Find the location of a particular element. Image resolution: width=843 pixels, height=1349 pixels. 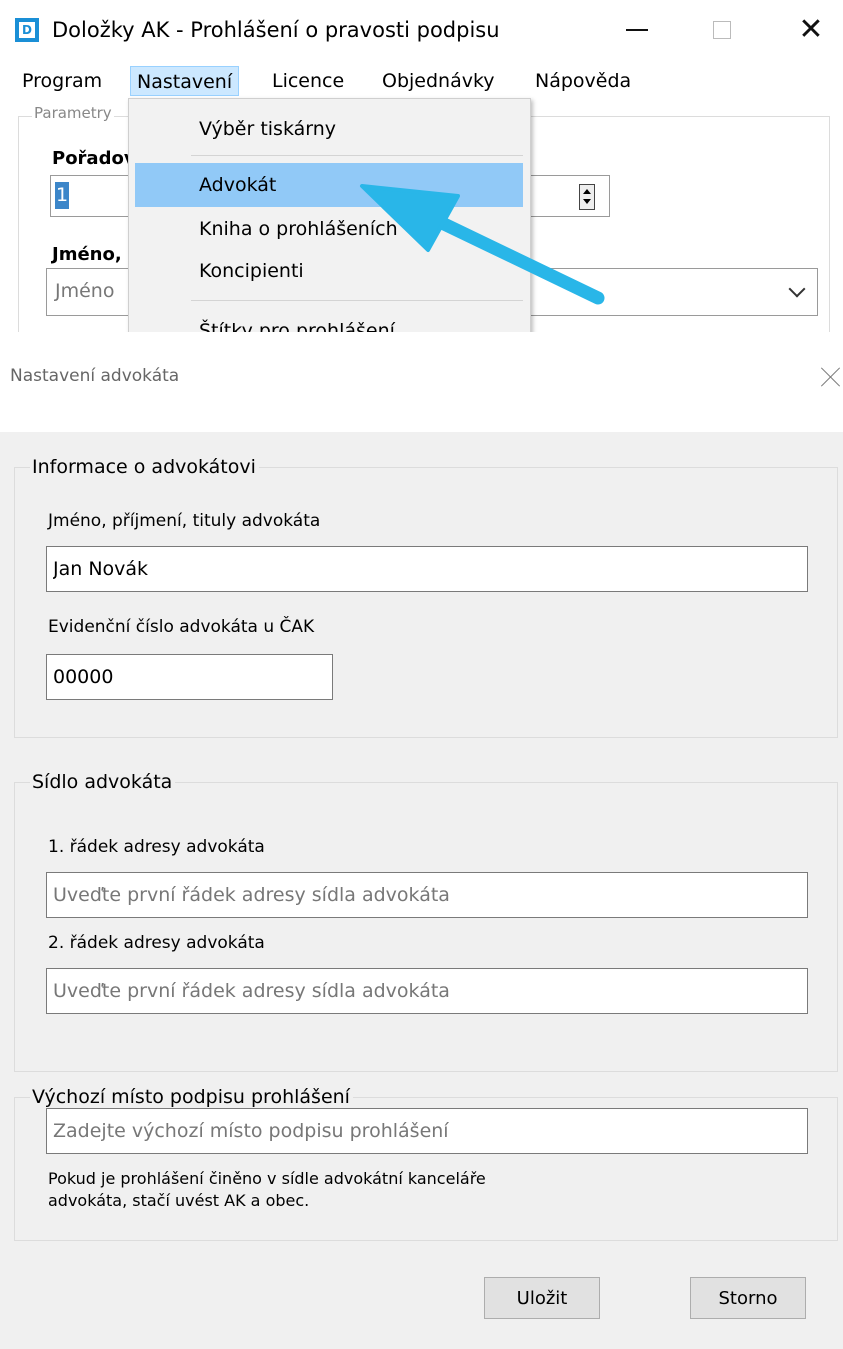

address-line2-label: 2. řádek adresy advokáta is located at coordinates (156, 943).